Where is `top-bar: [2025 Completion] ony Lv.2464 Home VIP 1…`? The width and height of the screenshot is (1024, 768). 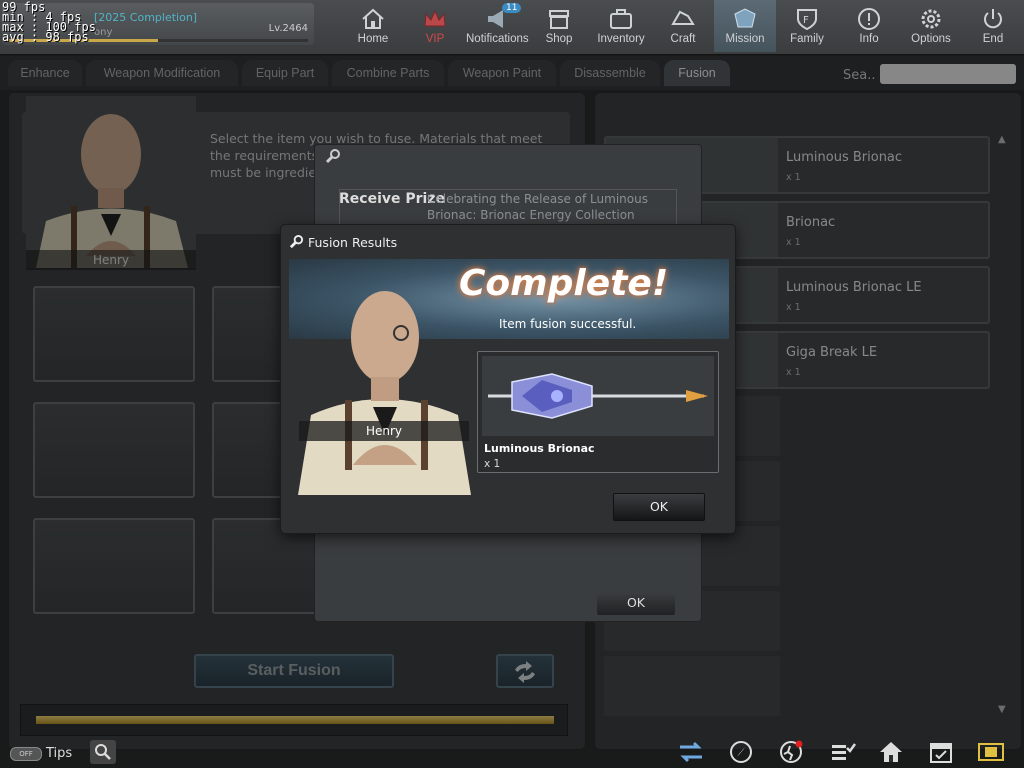 top-bar: [2025 Completion] ony Lv.2464 Home VIP 1… is located at coordinates (512, 27).